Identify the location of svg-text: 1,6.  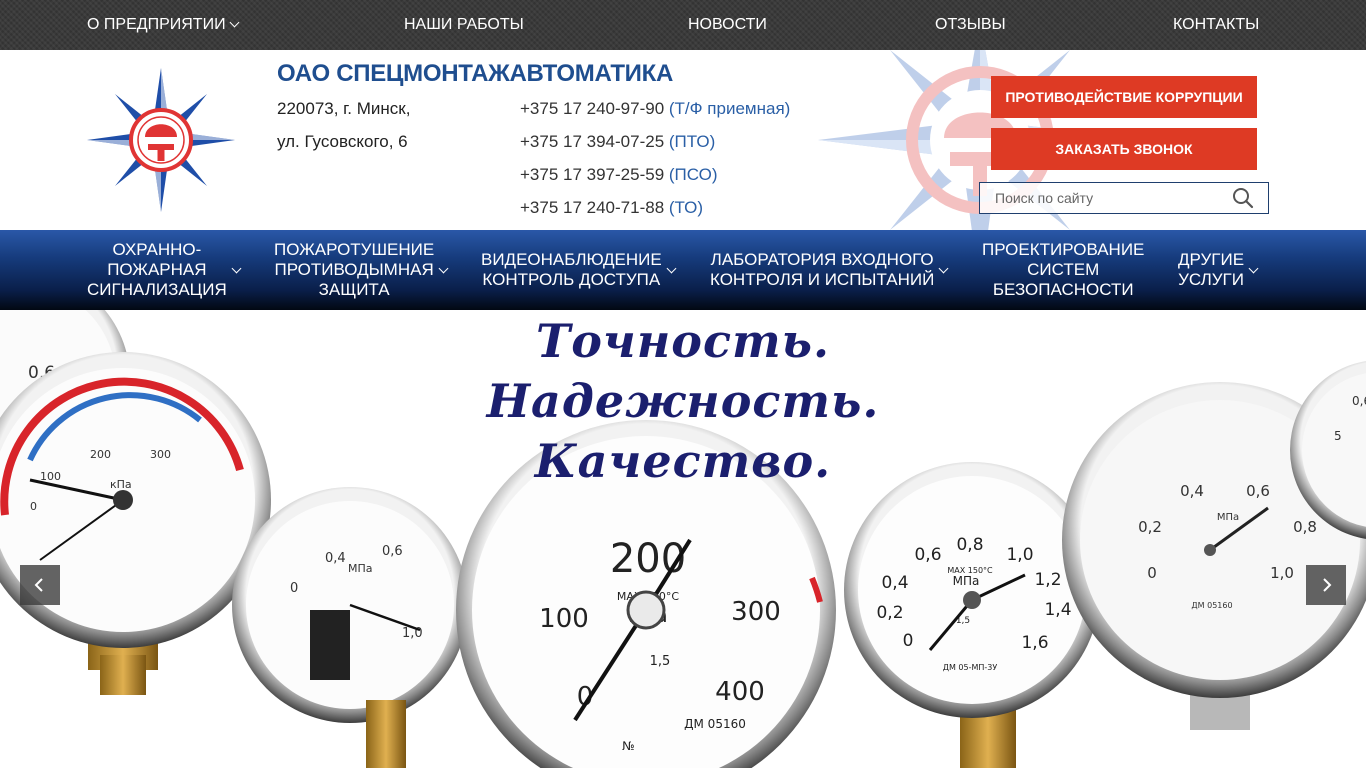
(1034, 643).